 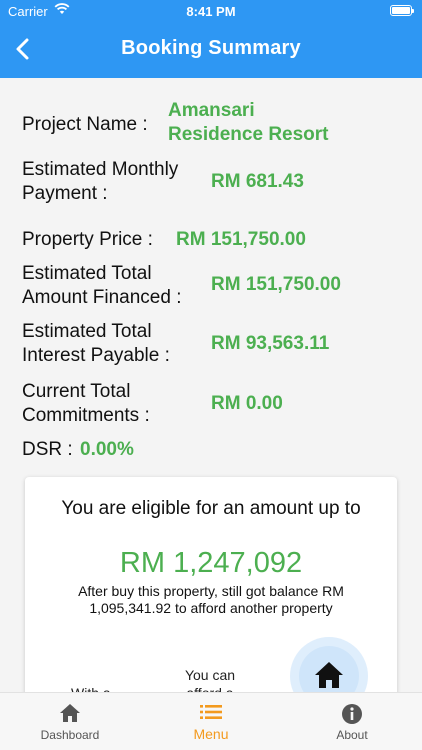 What do you see at coordinates (402, 10) in the screenshot?
I see `battery-icon` at bounding box center [402, 10].